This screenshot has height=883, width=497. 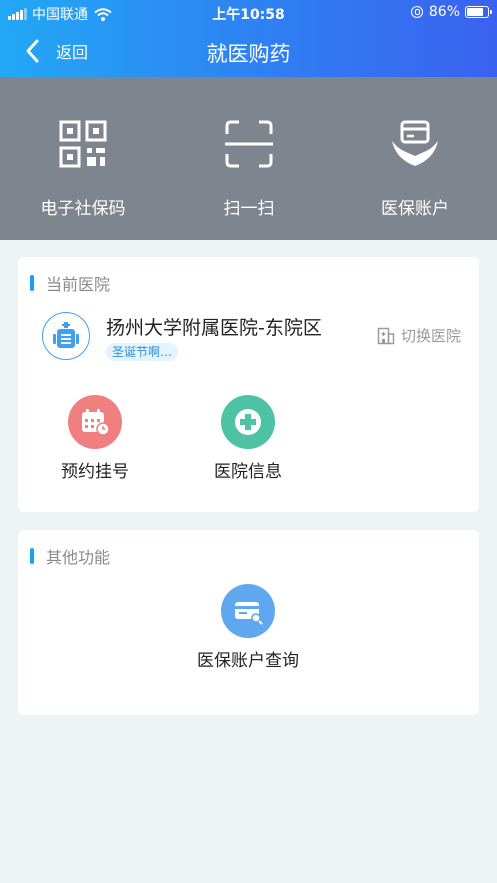 I want to click on scan-icon, so click(x=249, y=144).